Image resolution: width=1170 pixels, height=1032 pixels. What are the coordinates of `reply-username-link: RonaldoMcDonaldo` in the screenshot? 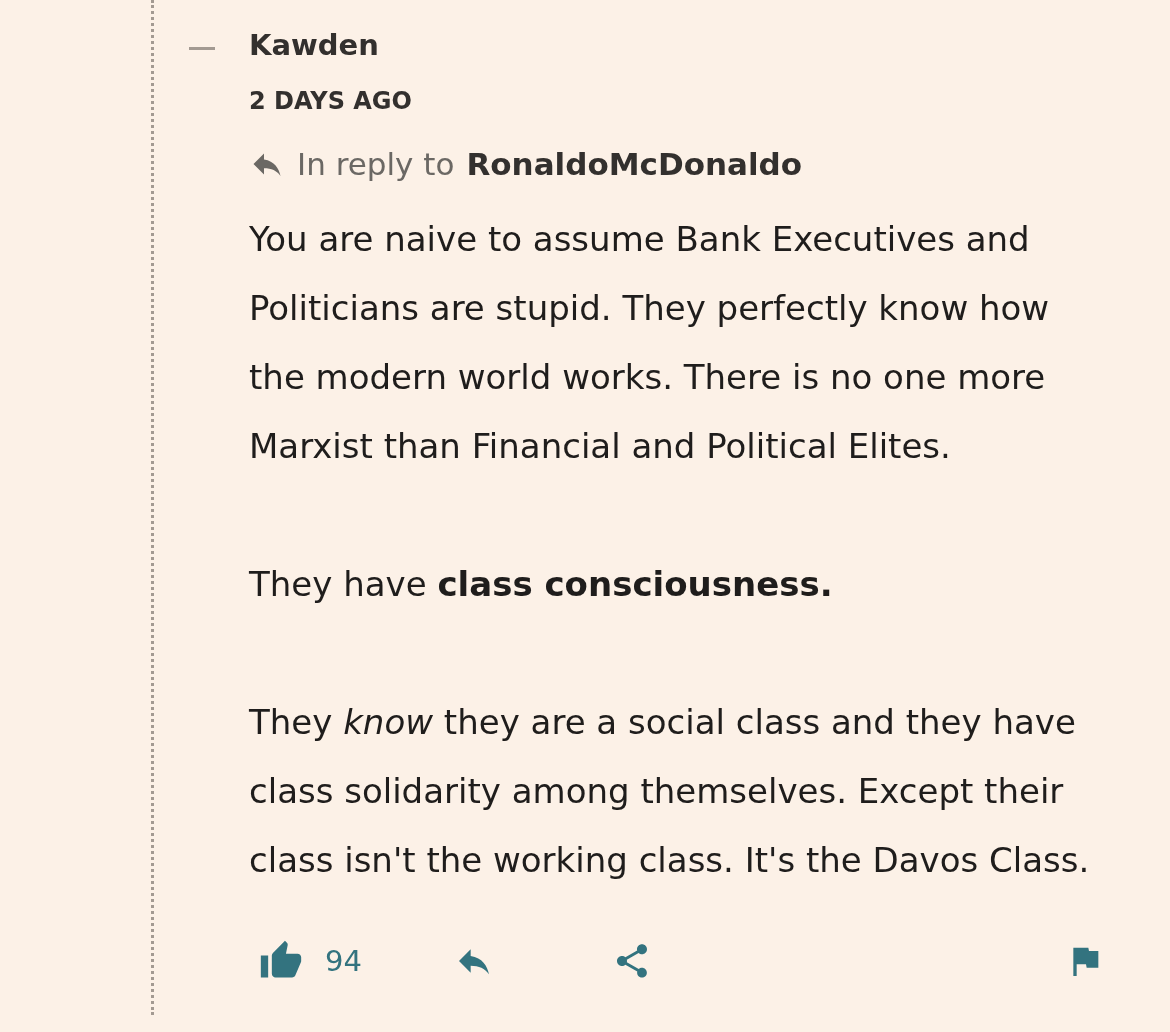 It's located at (634, 164).